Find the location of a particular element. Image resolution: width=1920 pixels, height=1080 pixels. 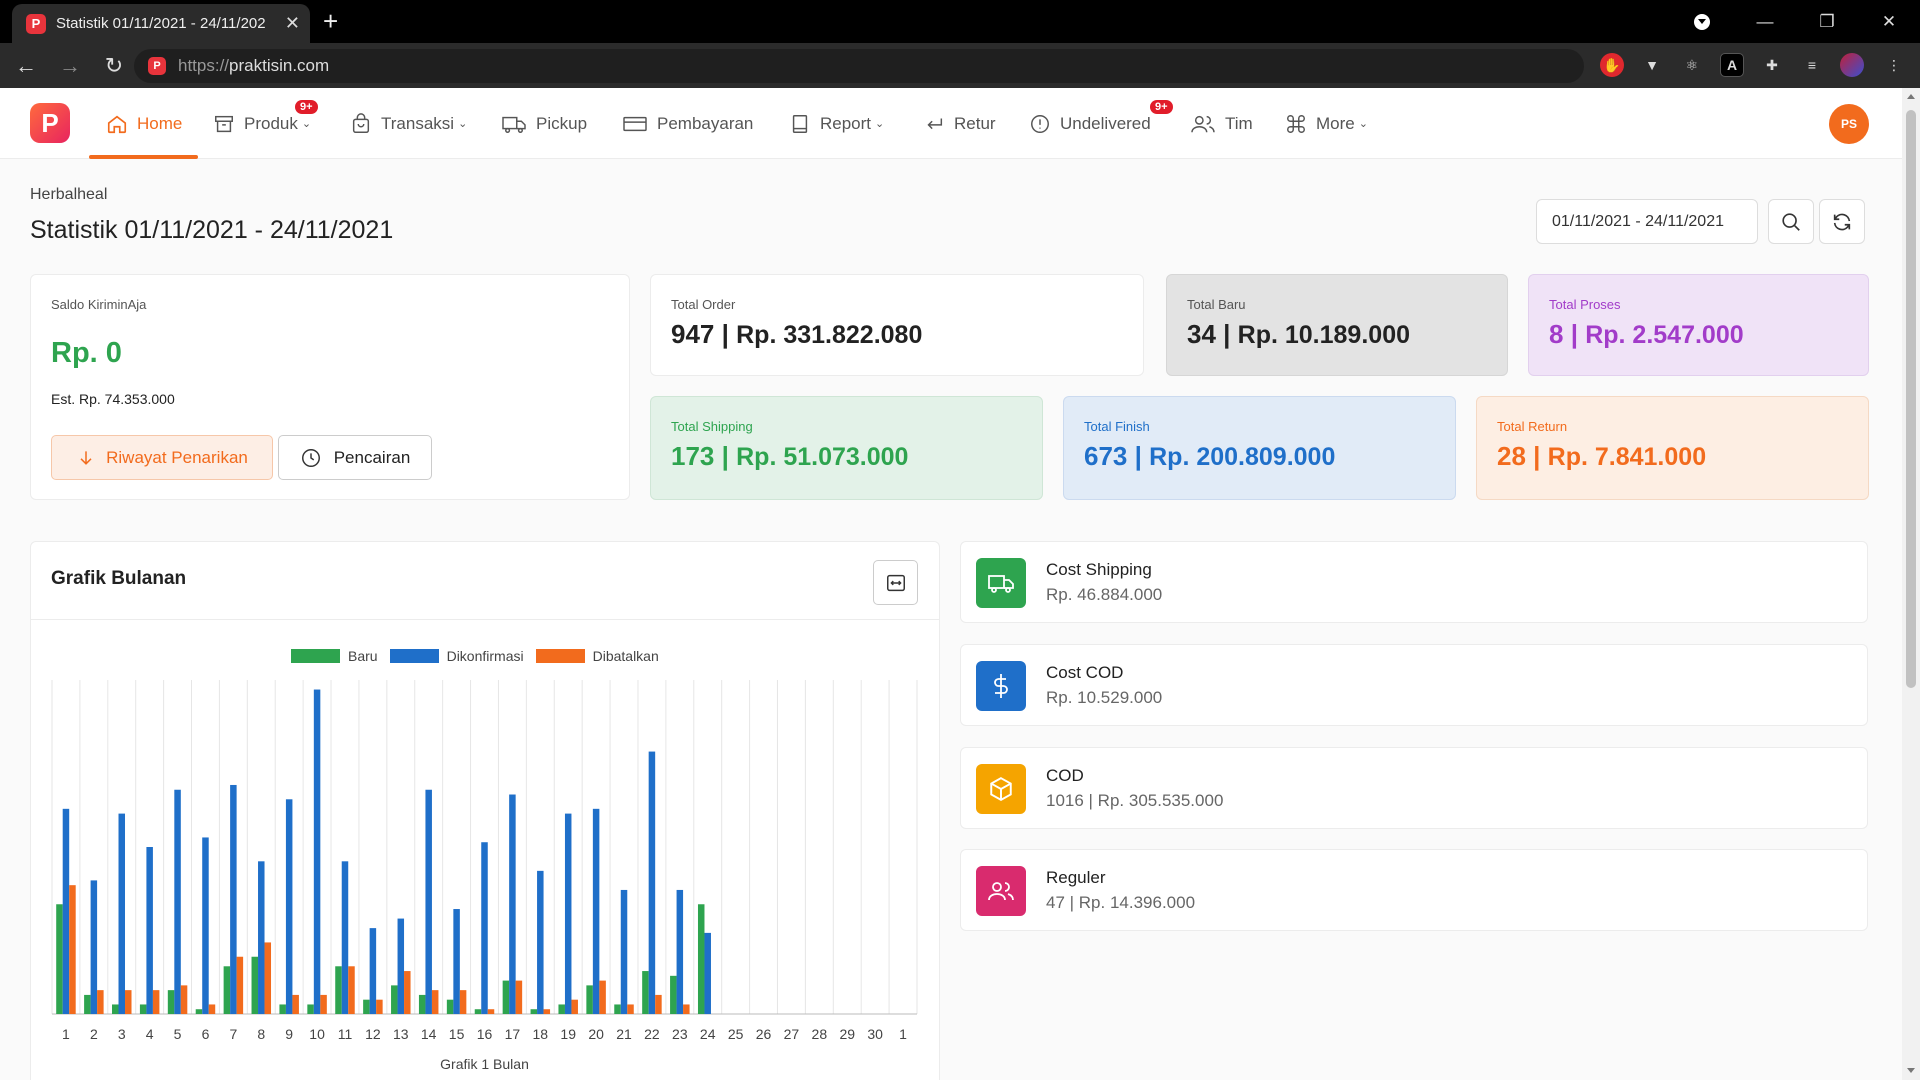

profile-avatar-icon is located at coordinates (1852, 65).